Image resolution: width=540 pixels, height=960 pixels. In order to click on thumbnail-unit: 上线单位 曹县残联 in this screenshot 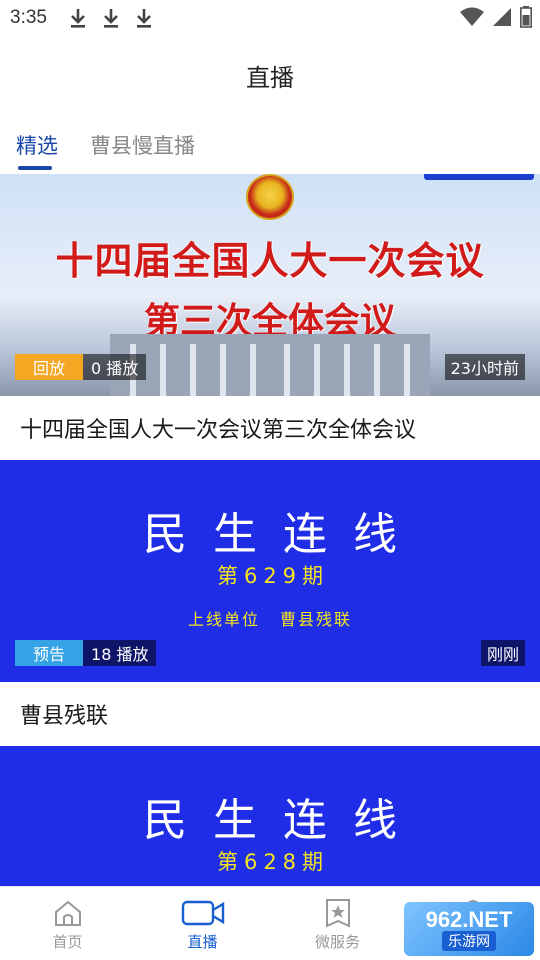, I will do `click(270, 618)`.